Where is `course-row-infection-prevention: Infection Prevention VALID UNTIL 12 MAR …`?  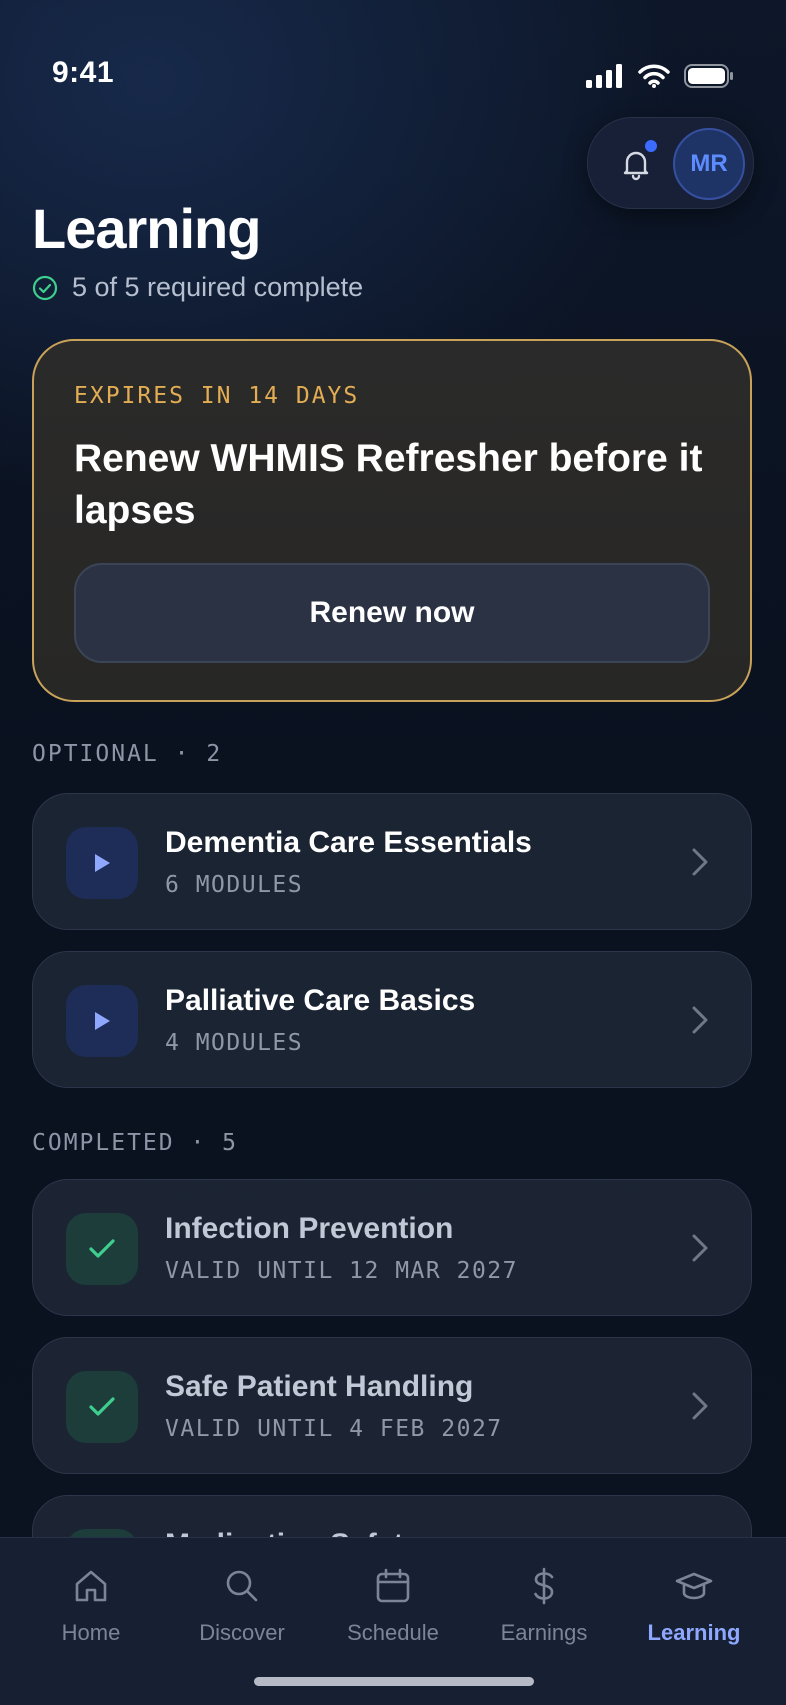 course-row-infection-prevention: Infection Prevention VALID UNTIL 12 MAR … is located at coordinates (392, 1247).